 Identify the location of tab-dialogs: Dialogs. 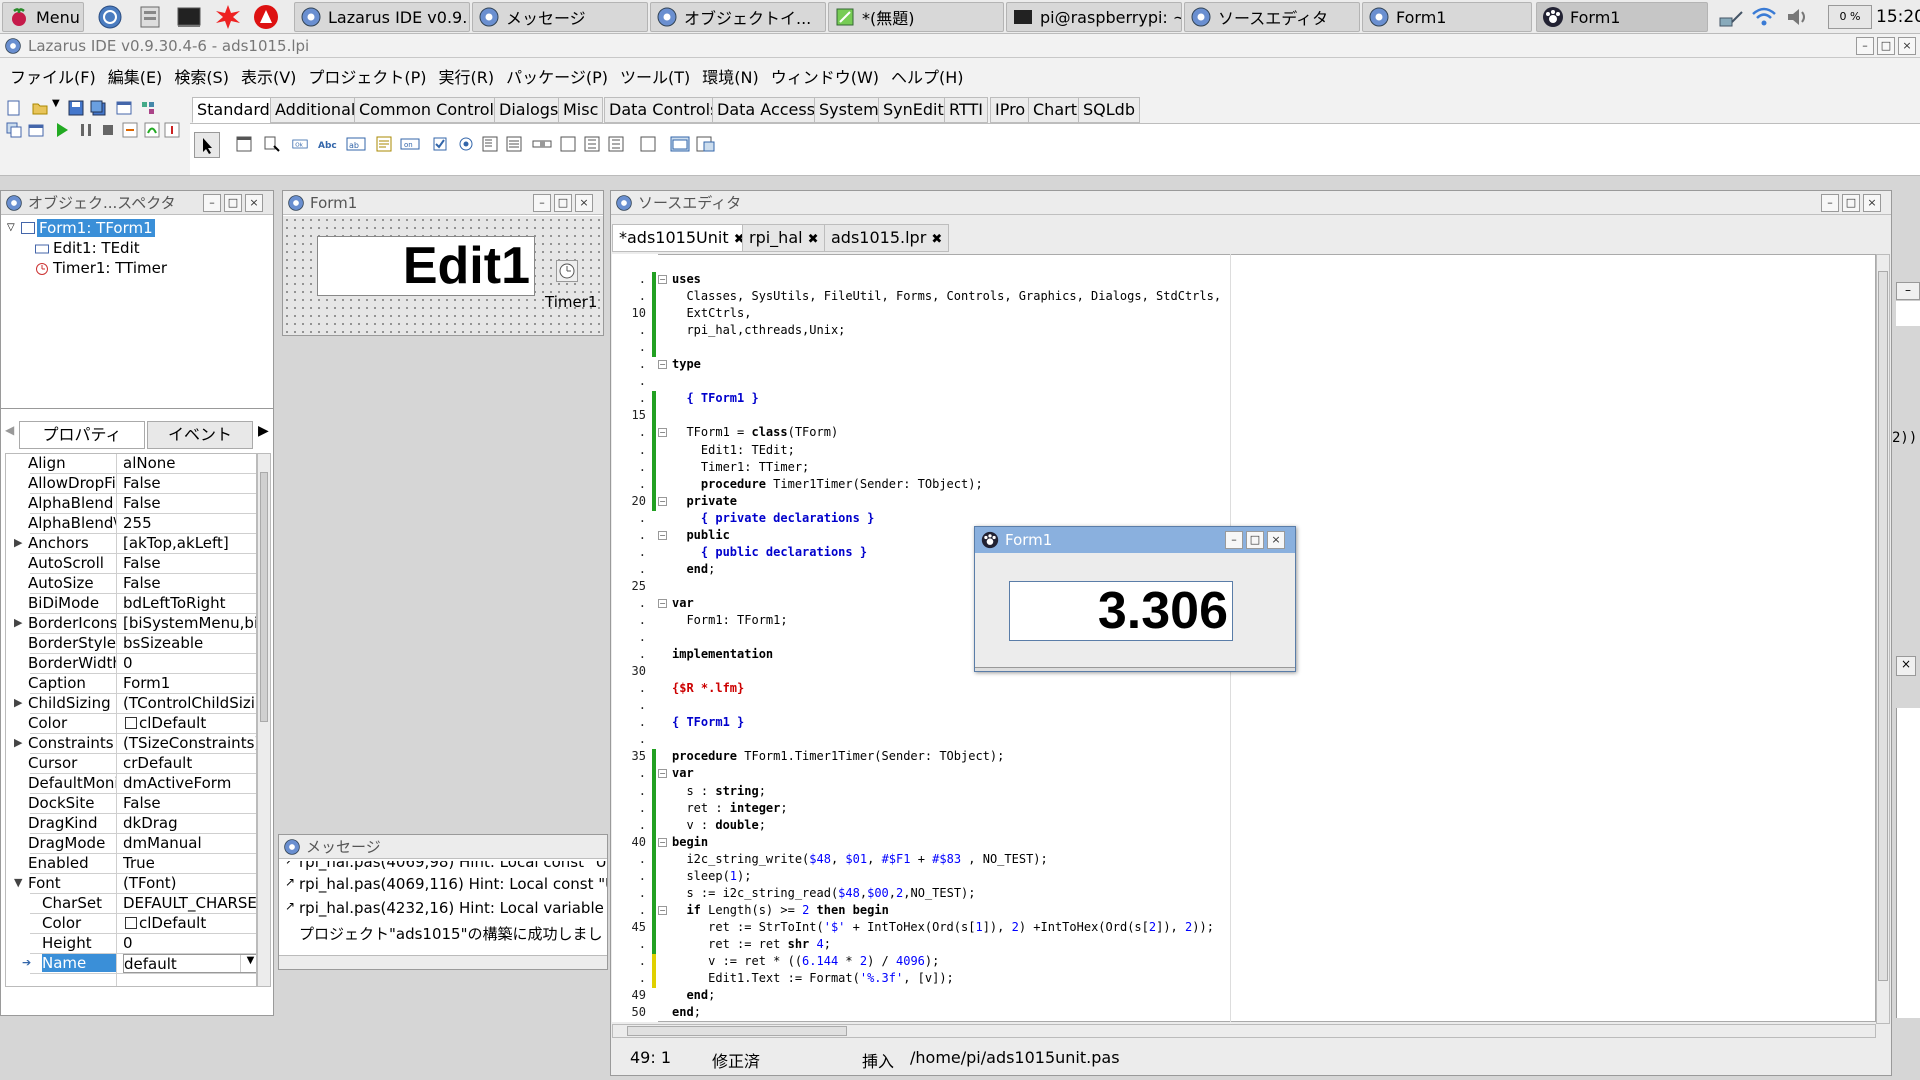
(529, 110).